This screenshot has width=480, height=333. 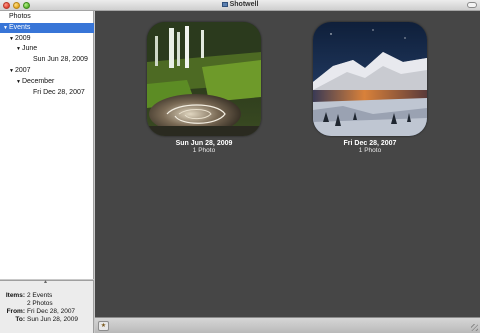 What do you see at coordinates (224, 4) in the screenshot?
I see `shotwell-app-icon` at bounding box center [224, 4].